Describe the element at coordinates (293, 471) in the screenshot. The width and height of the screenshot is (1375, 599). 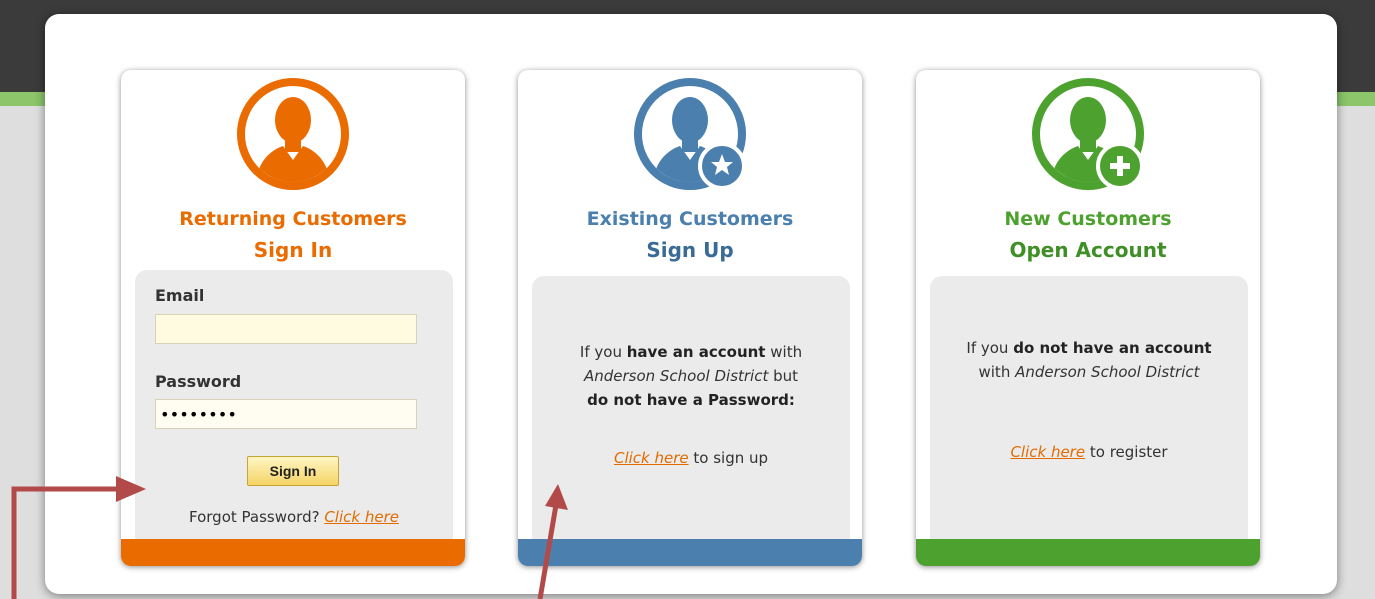
I see `sign-in-button: Sign In` at that location.